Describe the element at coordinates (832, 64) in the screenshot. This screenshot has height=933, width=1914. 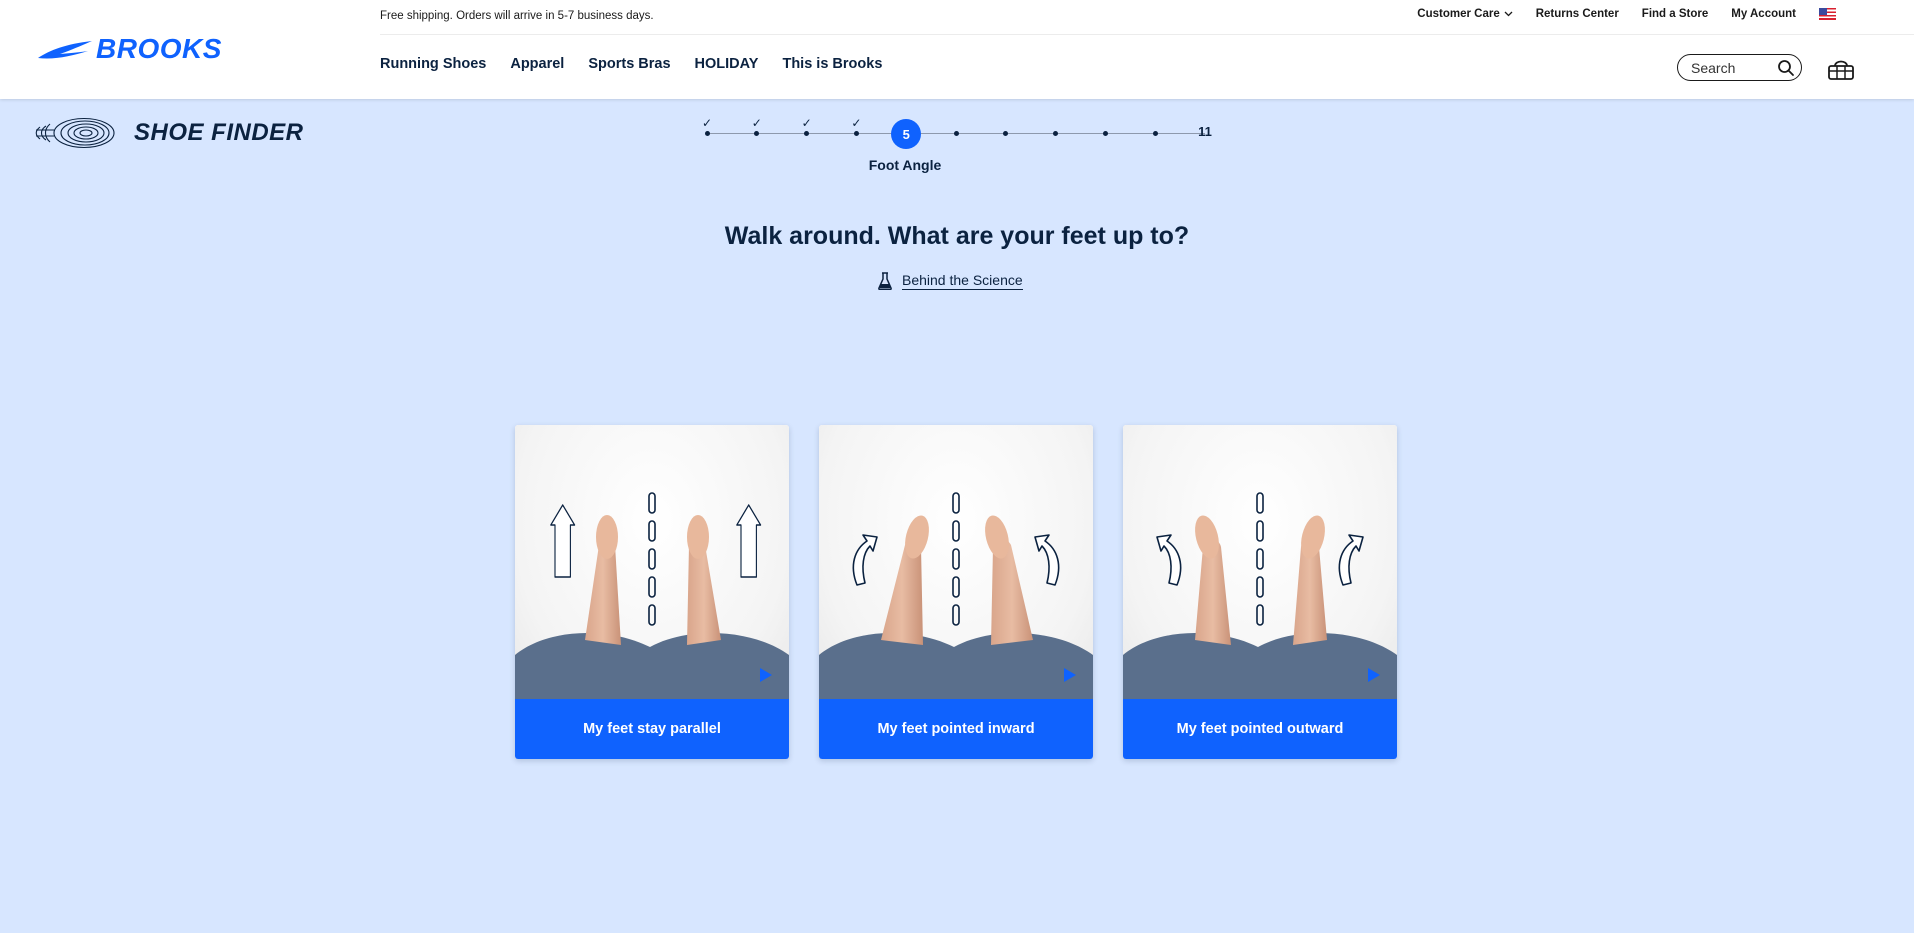
I see `nav-this-is-brooks: This is Brooks` at that location.